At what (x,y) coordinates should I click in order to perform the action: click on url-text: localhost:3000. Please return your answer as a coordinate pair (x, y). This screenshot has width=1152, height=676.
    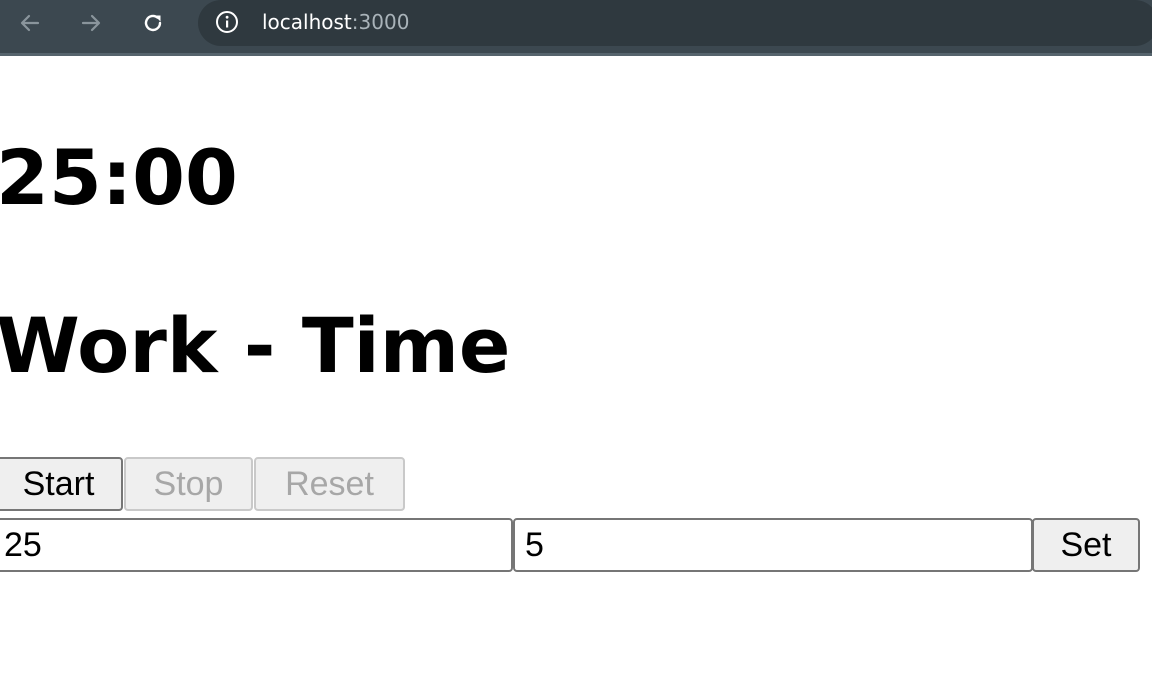
    Looking at the image, I should click on (335, 22).